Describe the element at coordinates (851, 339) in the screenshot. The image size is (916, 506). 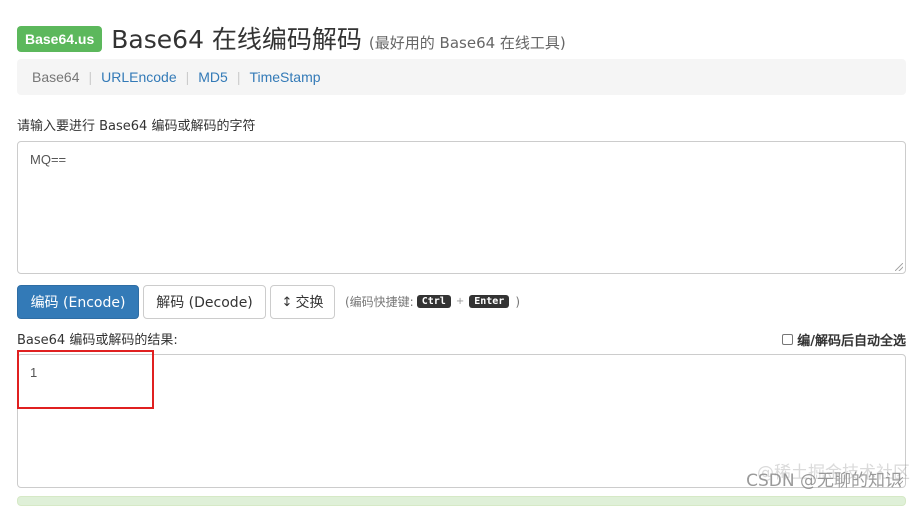
I see `auto-select-label: 编/解码后自动全选` at that location.